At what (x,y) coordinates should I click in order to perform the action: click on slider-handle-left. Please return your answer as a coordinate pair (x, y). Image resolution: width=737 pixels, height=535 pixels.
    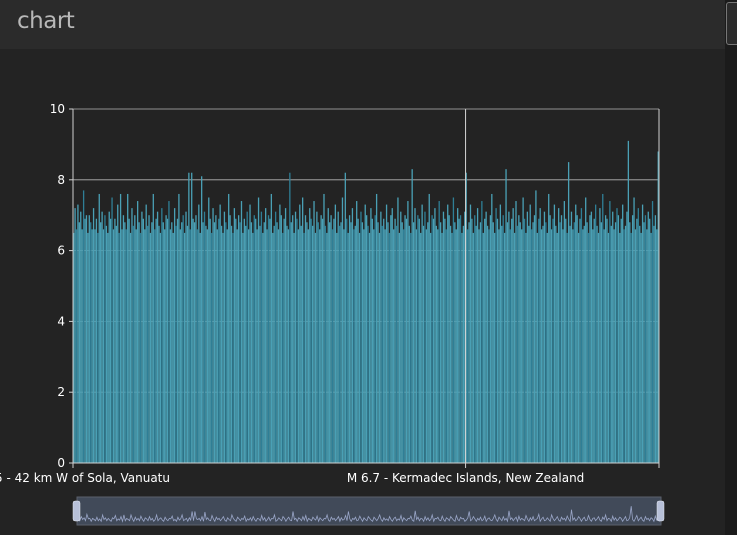
    Looking at the image, I should click on (76, 511).